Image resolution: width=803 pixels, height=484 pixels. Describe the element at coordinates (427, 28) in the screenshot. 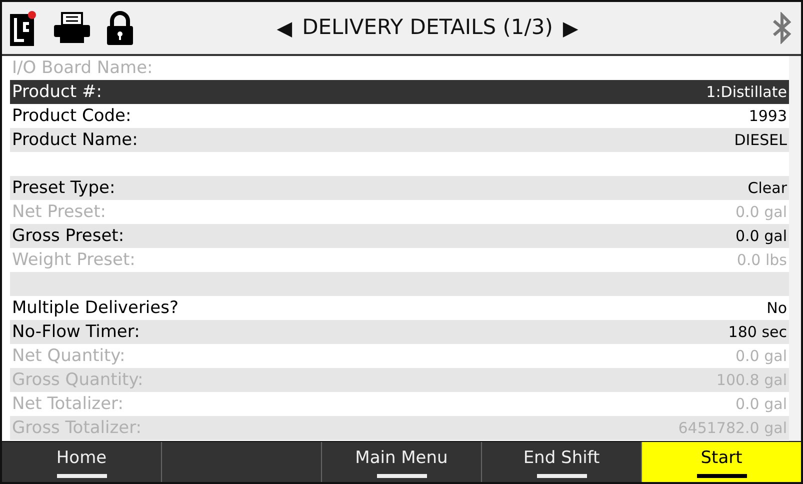

I see `screen-title: DELIVERY DETAILS (1/3)` at that location.